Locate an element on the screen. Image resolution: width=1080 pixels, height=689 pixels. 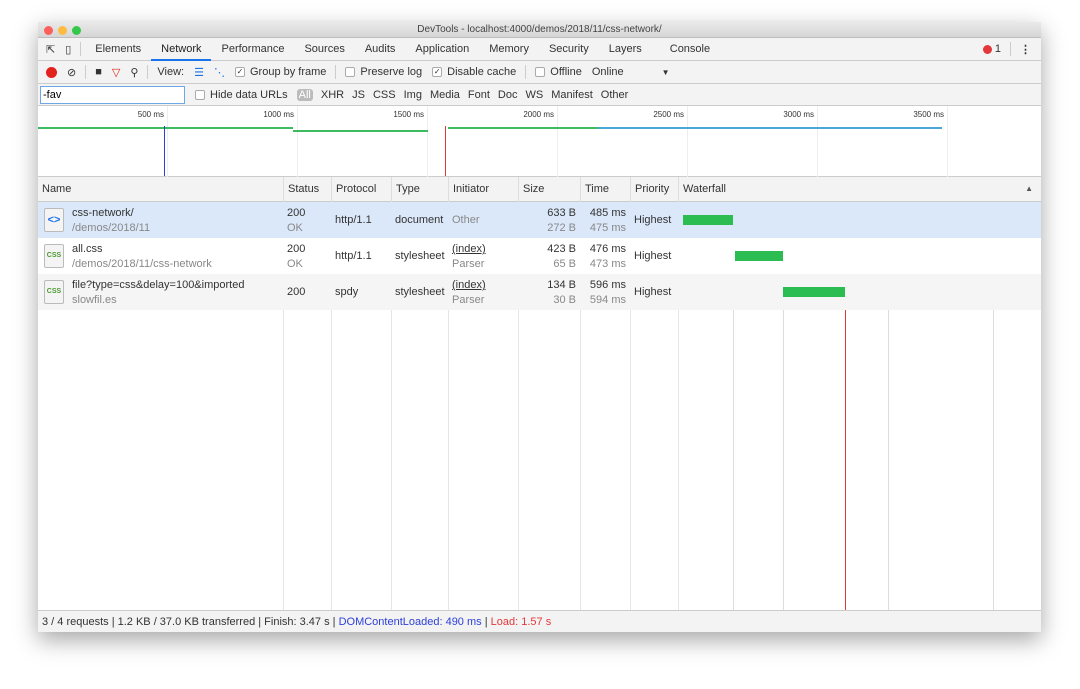
filter-type-other: Other is located at coordinates (615, 95).